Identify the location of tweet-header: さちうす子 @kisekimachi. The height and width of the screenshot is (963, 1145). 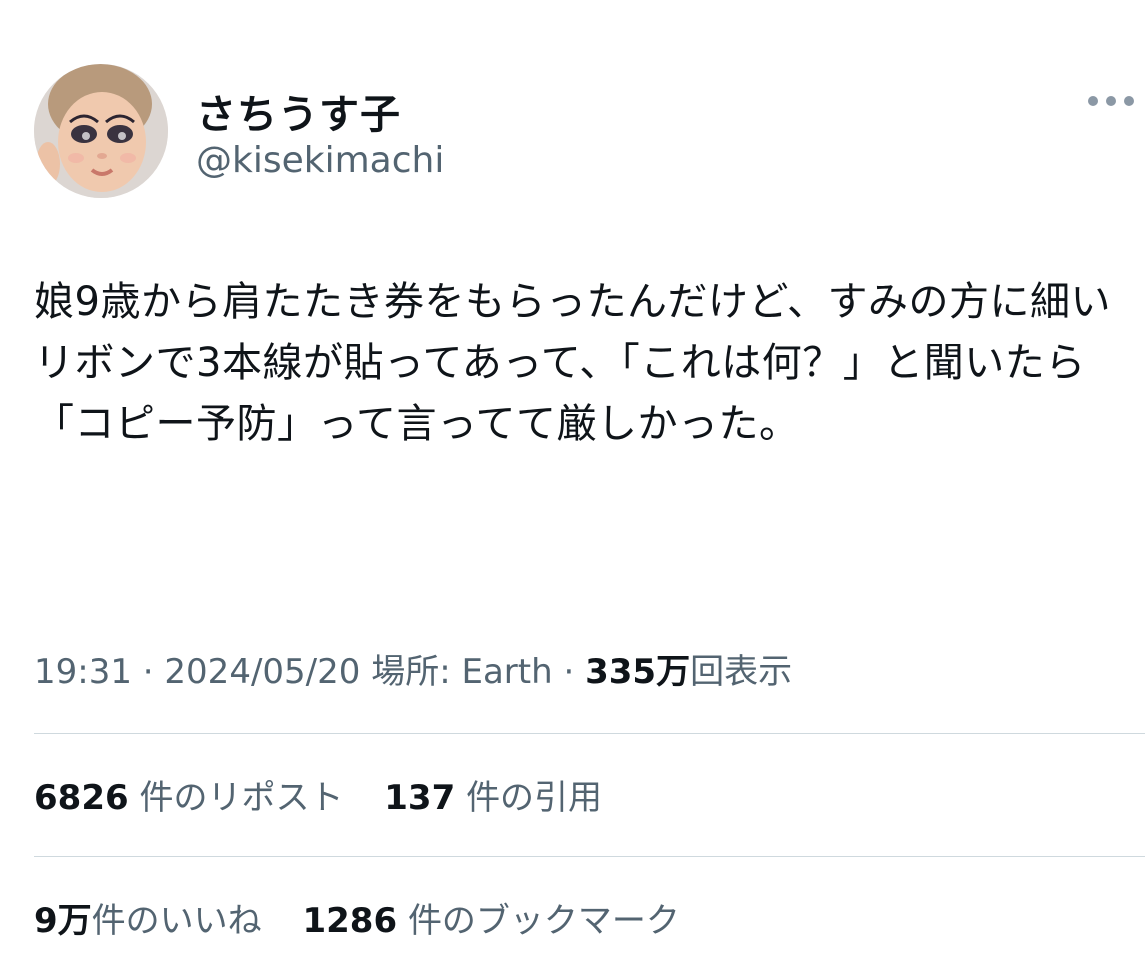
(589, 131).